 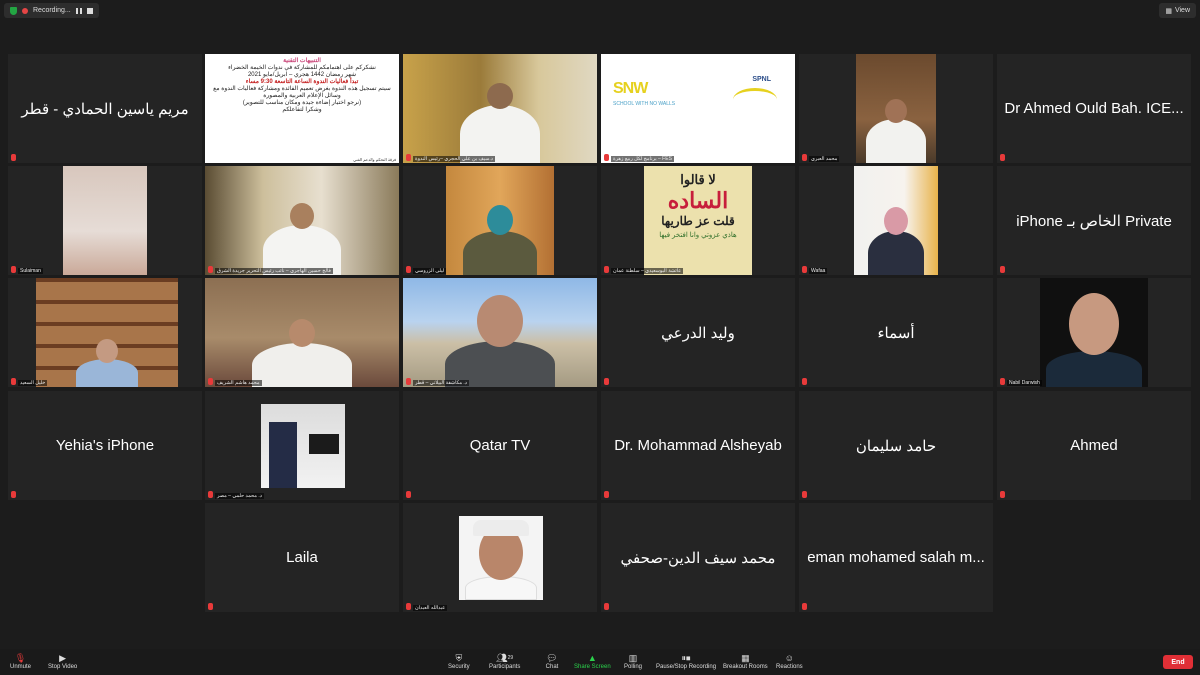 I want to click on participant-label: برنامج لكل ربيع زهرة – FES, so click(x=642, y=159).